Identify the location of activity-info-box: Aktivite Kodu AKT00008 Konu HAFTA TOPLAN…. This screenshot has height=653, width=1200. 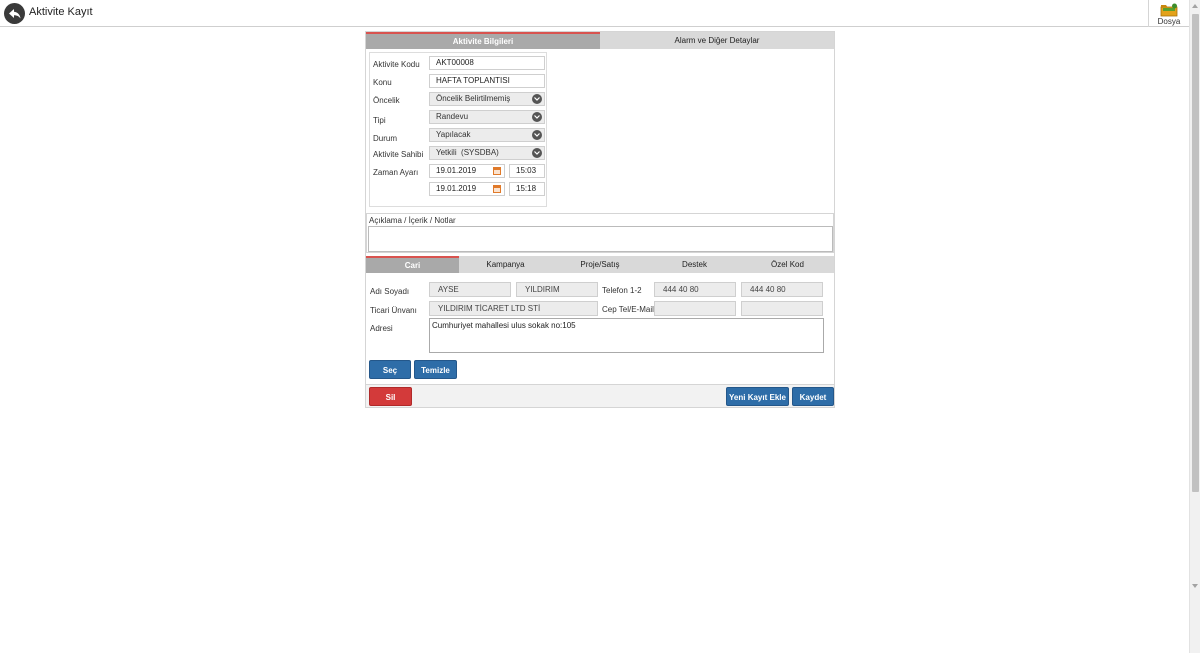
(458, 129).